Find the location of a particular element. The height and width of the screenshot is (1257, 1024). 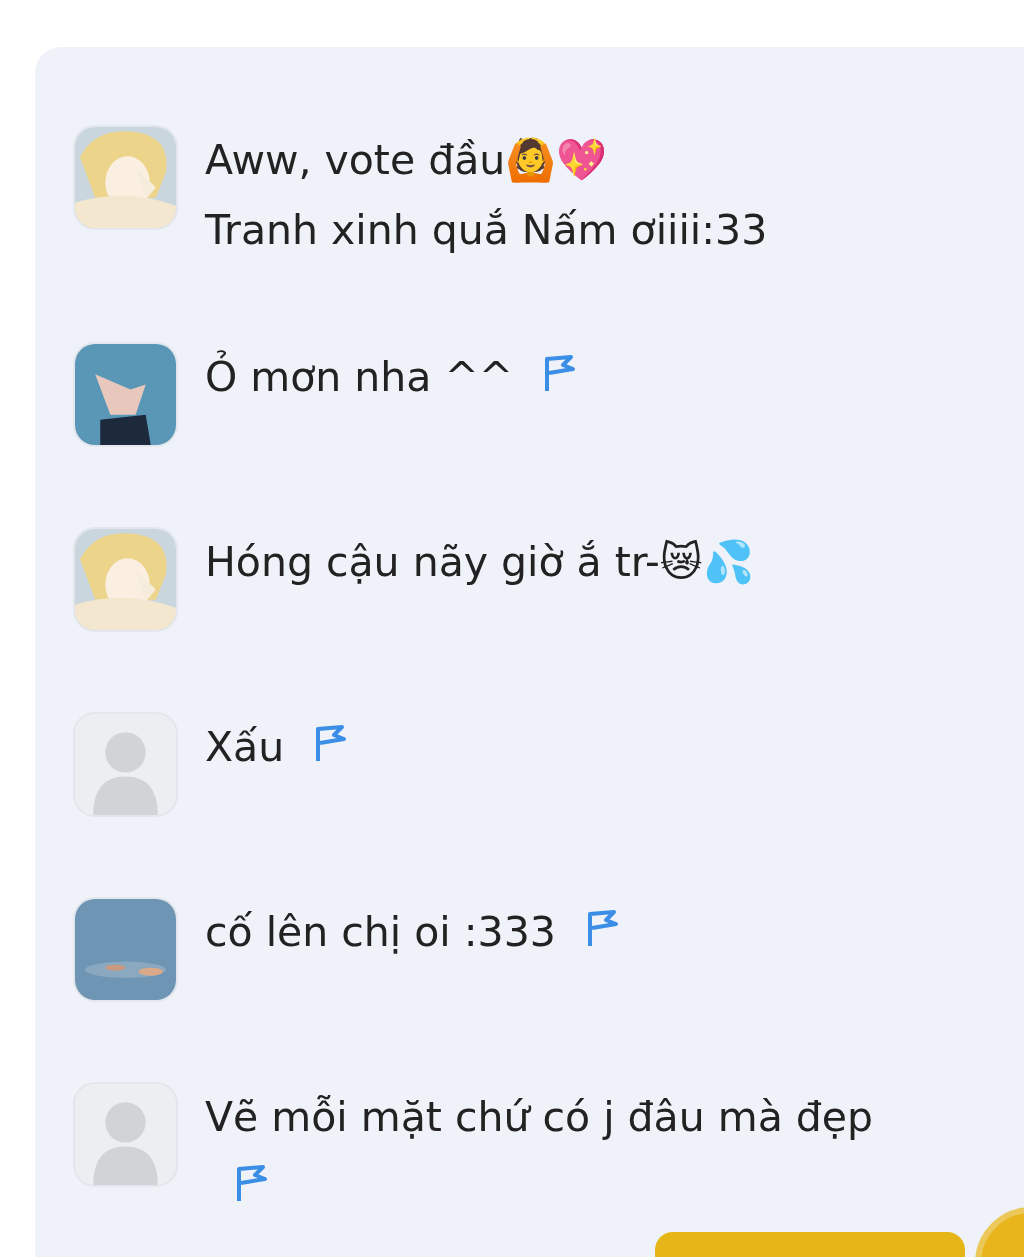

comment-text: Ỏ mơn nha ^^ is located at coordinates (570, 394).